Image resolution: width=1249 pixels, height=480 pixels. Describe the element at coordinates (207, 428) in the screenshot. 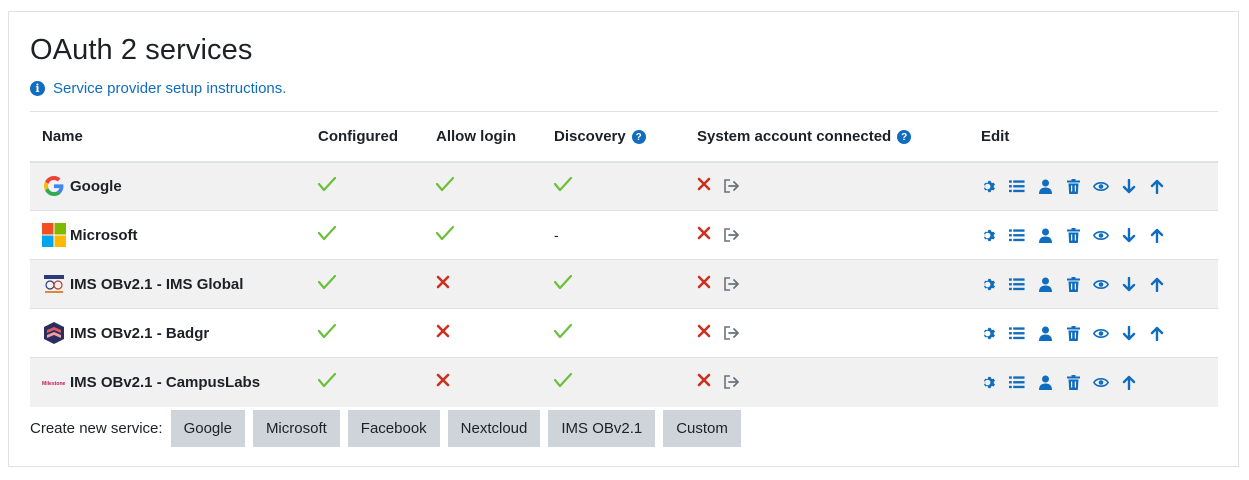

I see `create-google-button: Google` at that location.